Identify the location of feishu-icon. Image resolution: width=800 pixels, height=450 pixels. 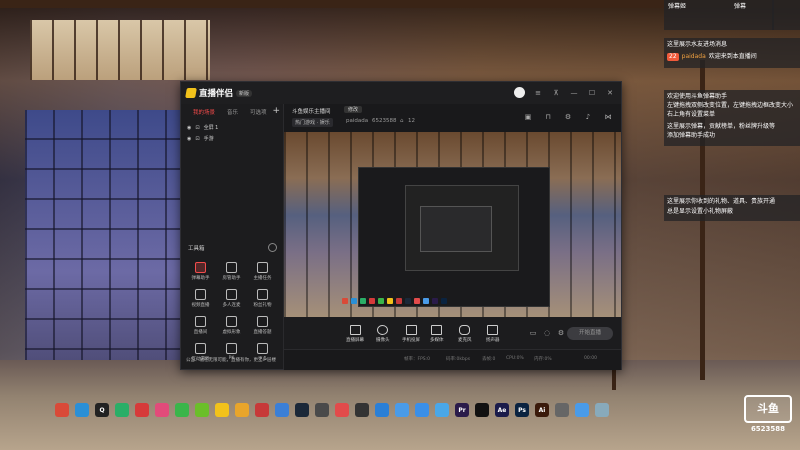
(422, 410).